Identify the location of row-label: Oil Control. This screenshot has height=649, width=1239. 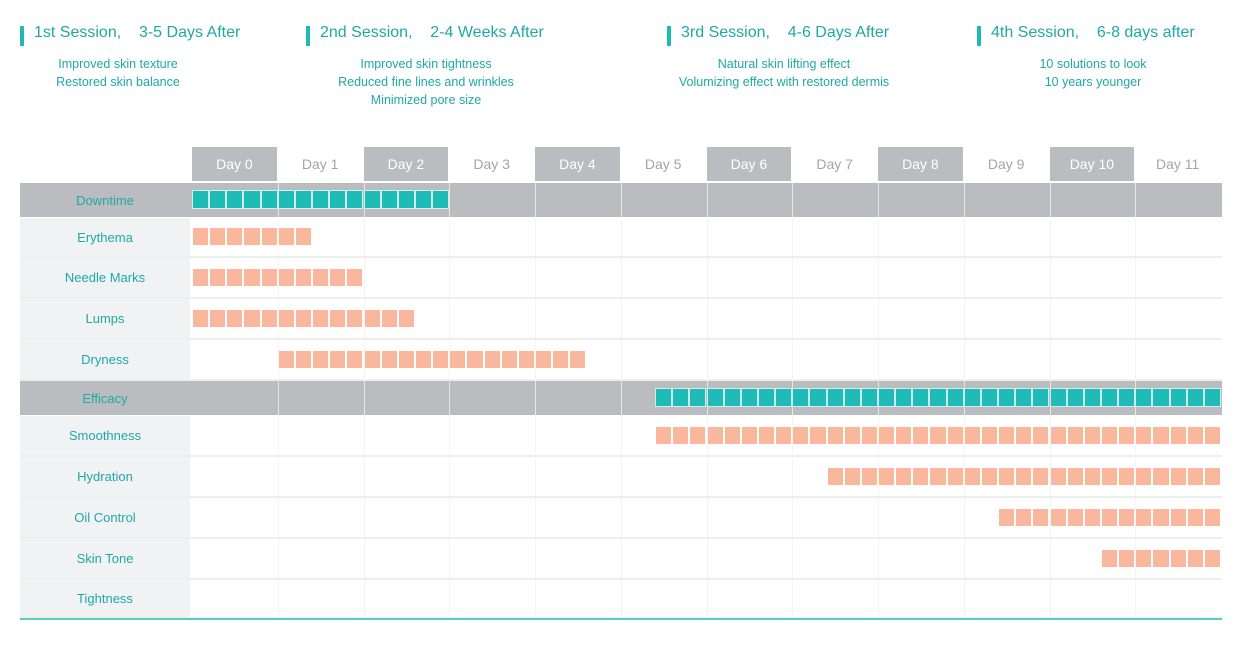
(105, 517).